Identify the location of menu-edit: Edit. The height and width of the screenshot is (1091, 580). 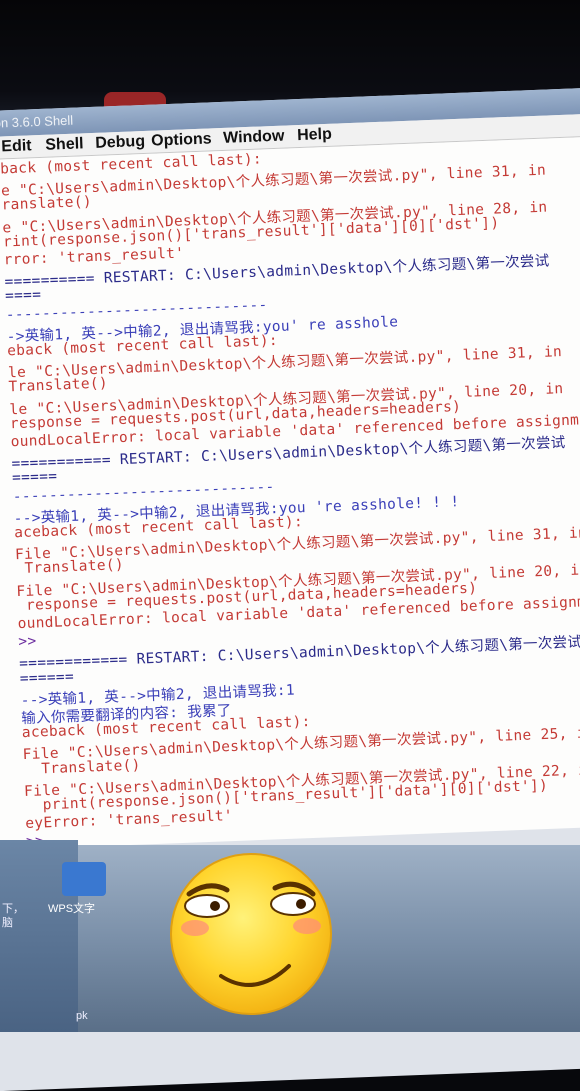
(16, 146).